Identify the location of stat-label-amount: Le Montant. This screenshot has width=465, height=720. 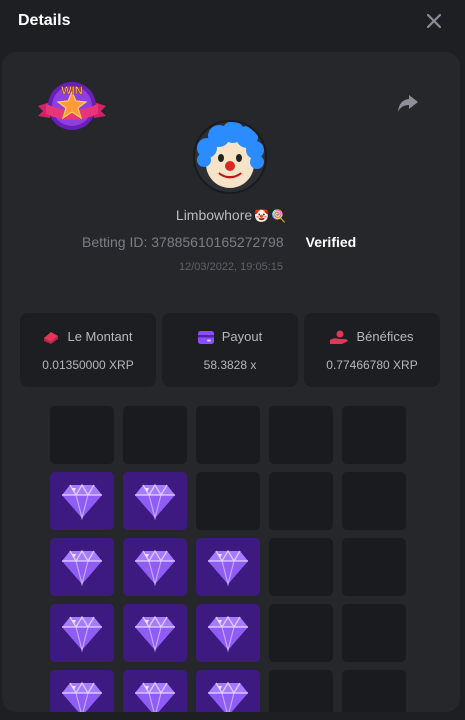
(100, 336).